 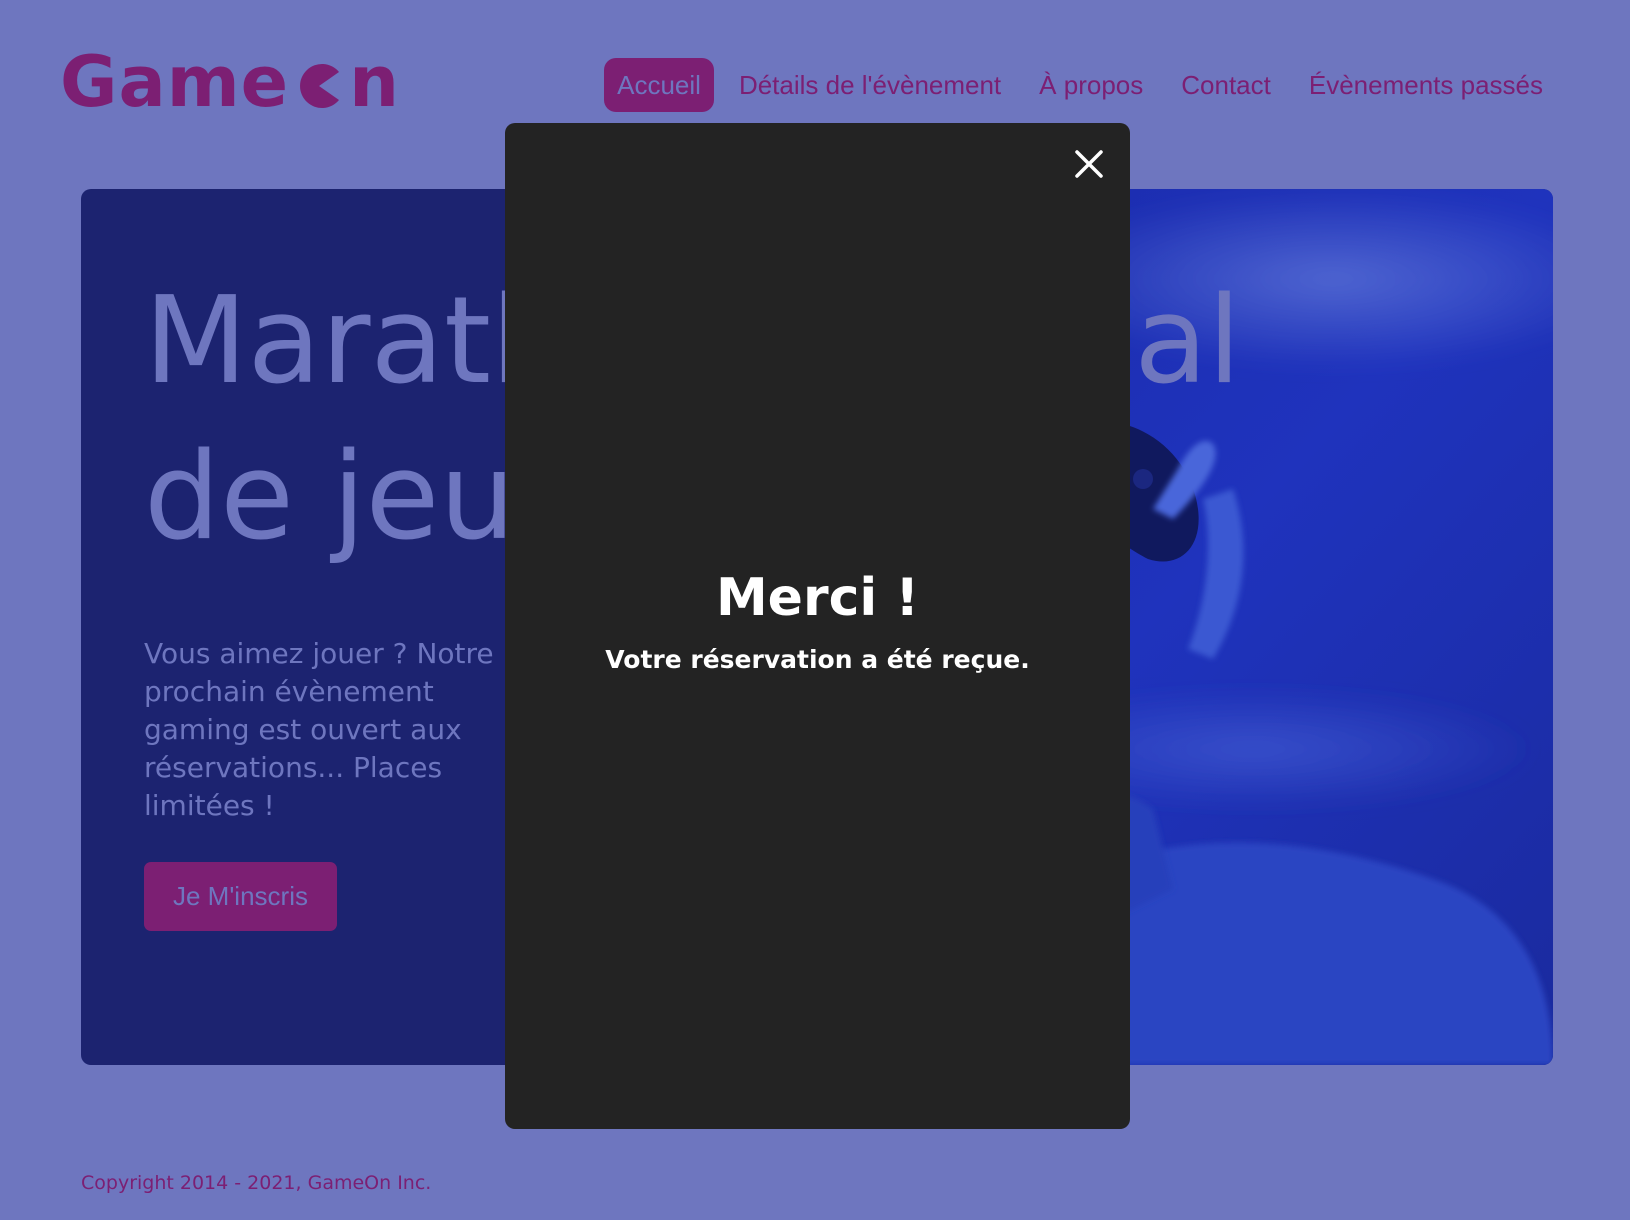 I want to click on gameon-logo: Game n, so click(x=230, y=82).